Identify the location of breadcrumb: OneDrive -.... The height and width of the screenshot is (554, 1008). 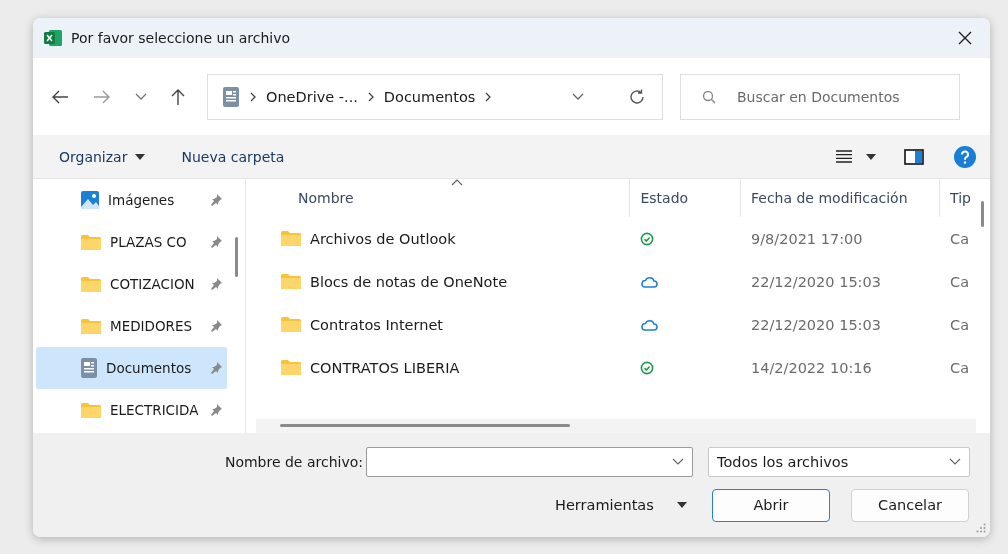
(312, 96).